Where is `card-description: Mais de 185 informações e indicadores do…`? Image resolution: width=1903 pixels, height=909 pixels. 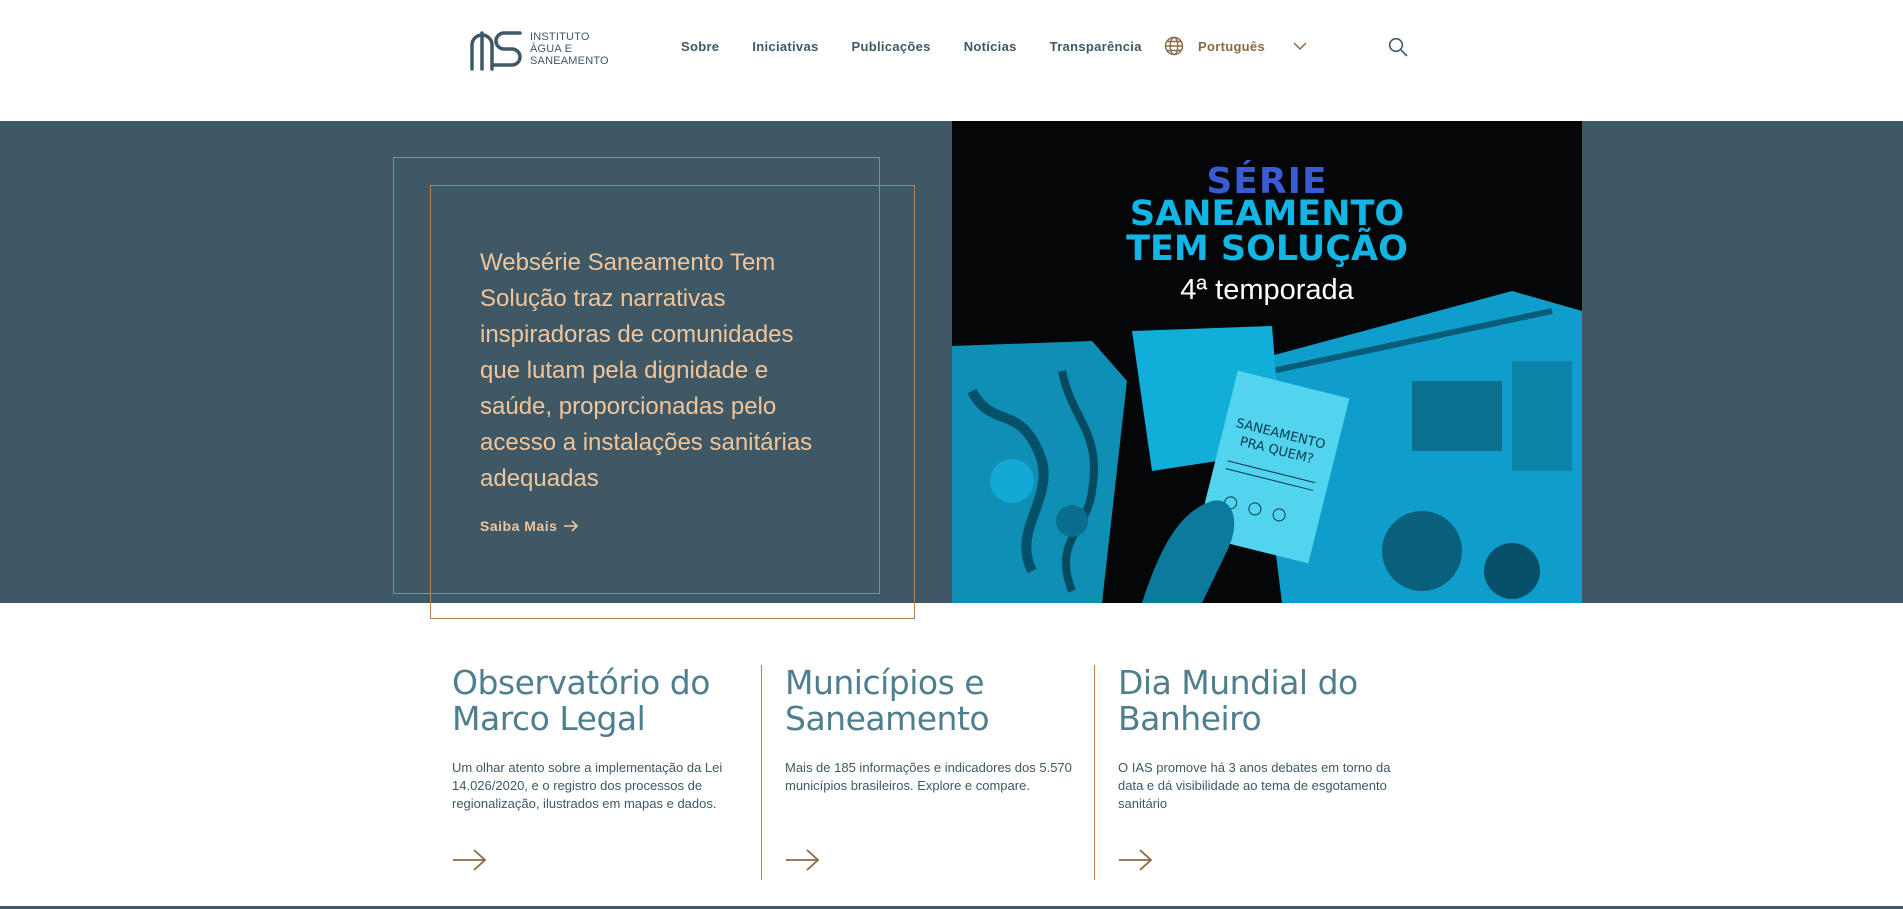 card-description: Mais de 185 informações e indicadores do… is located at coordinates (928, 776).